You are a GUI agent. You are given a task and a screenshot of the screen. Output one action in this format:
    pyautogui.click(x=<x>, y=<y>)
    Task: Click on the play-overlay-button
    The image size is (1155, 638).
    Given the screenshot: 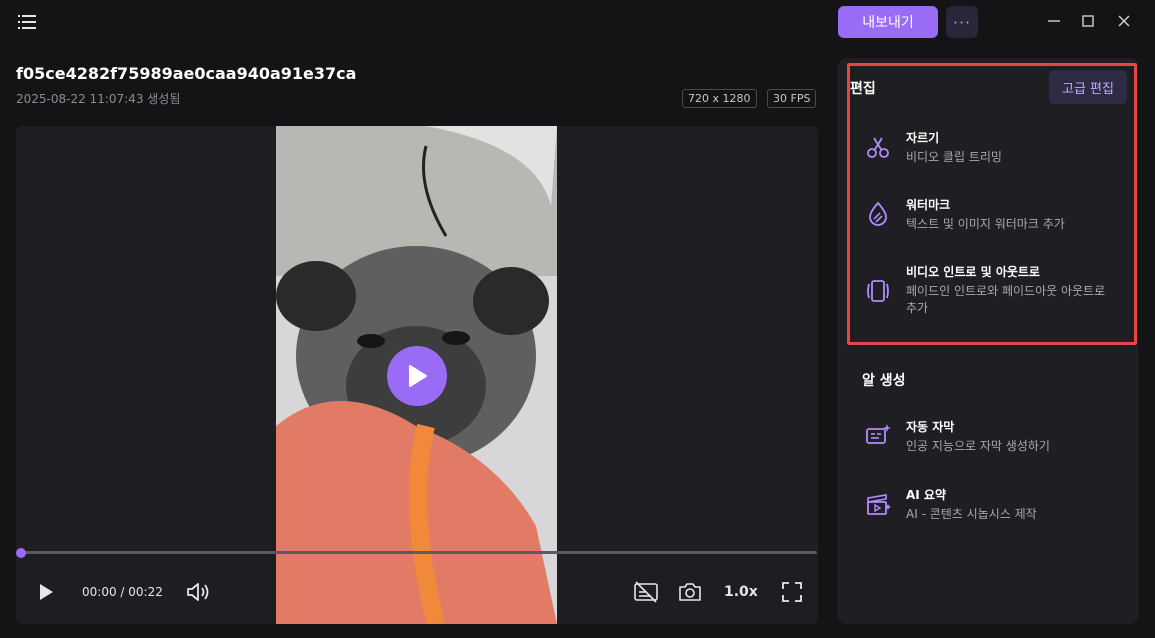 What is the action you would take?
    pyautogui.click(x=417, y=376)
    